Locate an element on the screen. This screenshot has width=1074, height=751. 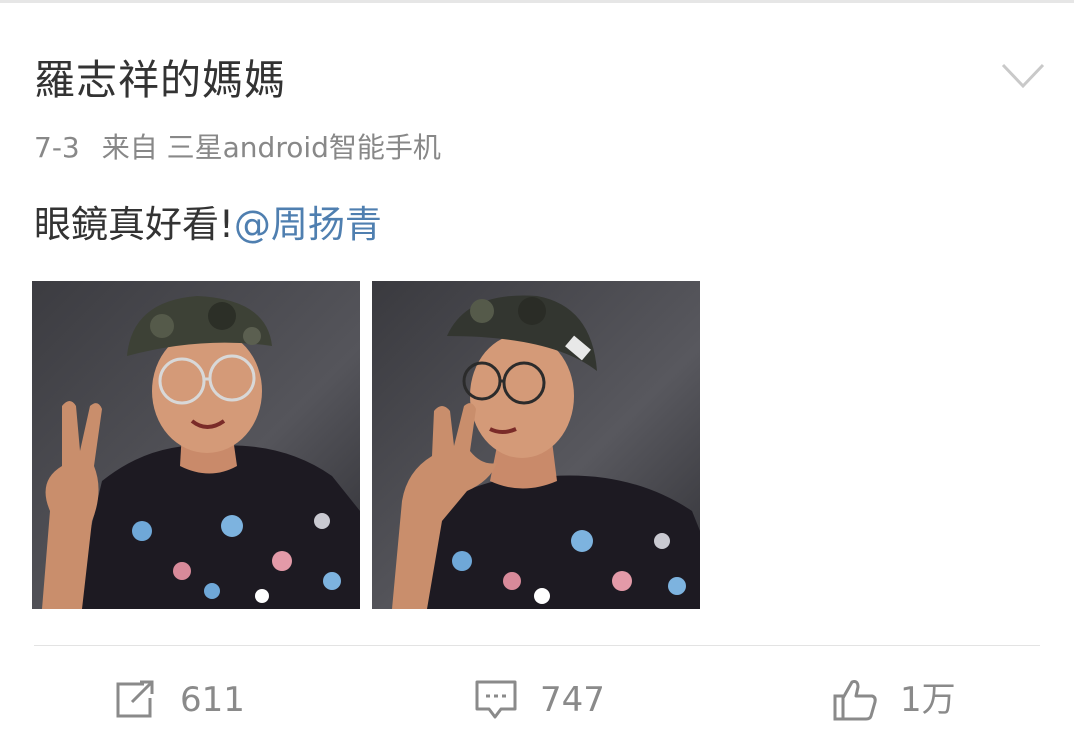
chevron-down-icon is located at coordinates (1023, 76).